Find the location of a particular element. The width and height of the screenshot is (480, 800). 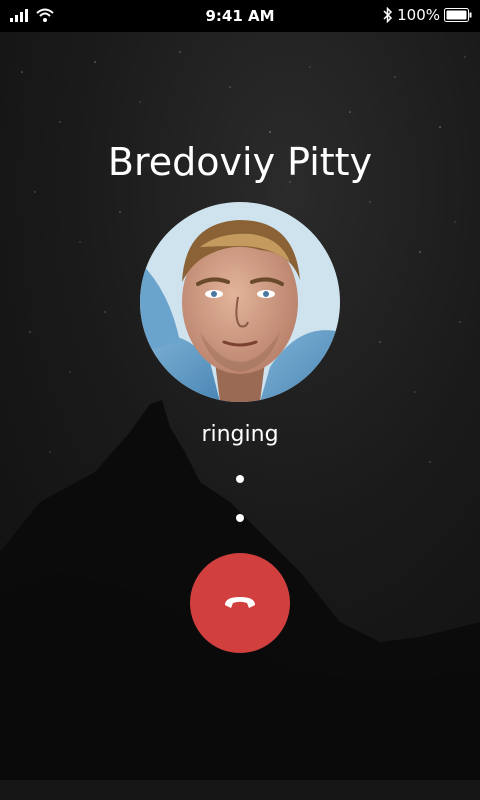

bluetooth-icon is located at coordinates (388, 15).